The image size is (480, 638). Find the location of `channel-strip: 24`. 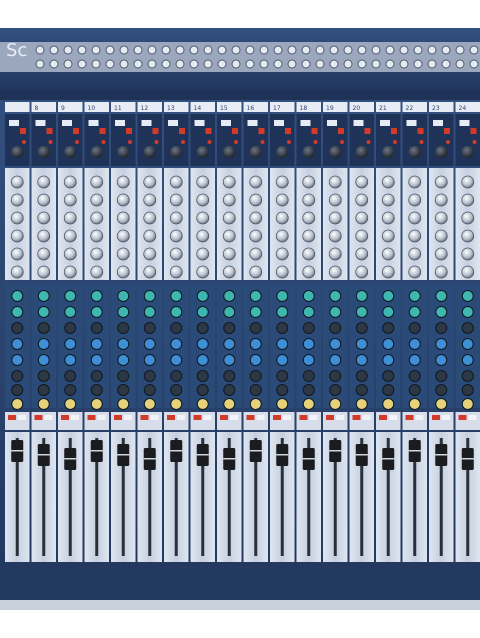

channel-strip: 24 is located at coordinates (467, 339).